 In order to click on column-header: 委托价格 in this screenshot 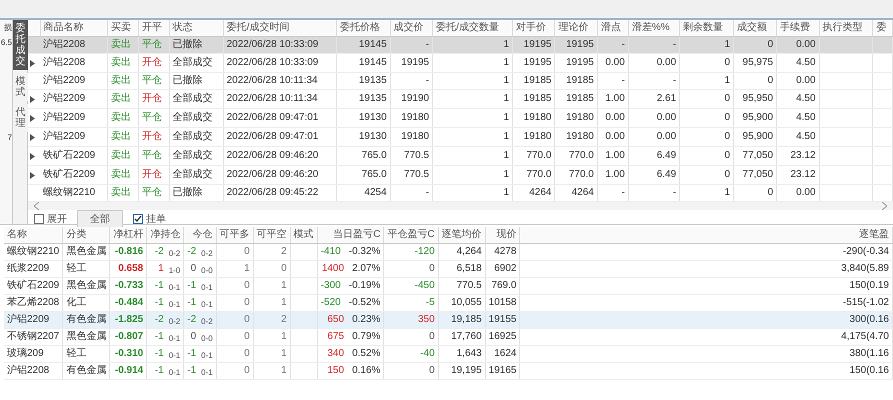, I will do `click(363, 28)`.